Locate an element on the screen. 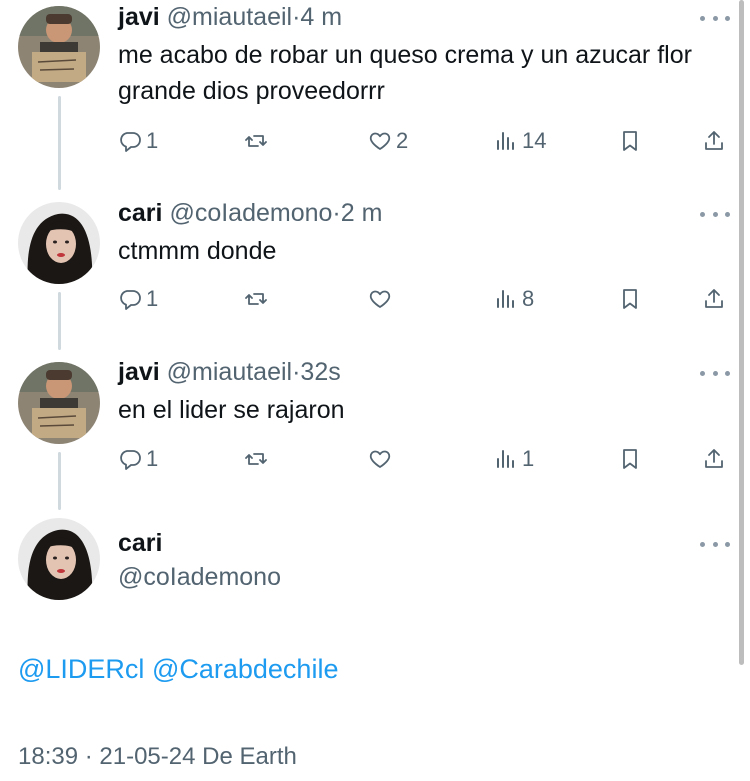  like-button: 2 is located at coordinates (388, 141).